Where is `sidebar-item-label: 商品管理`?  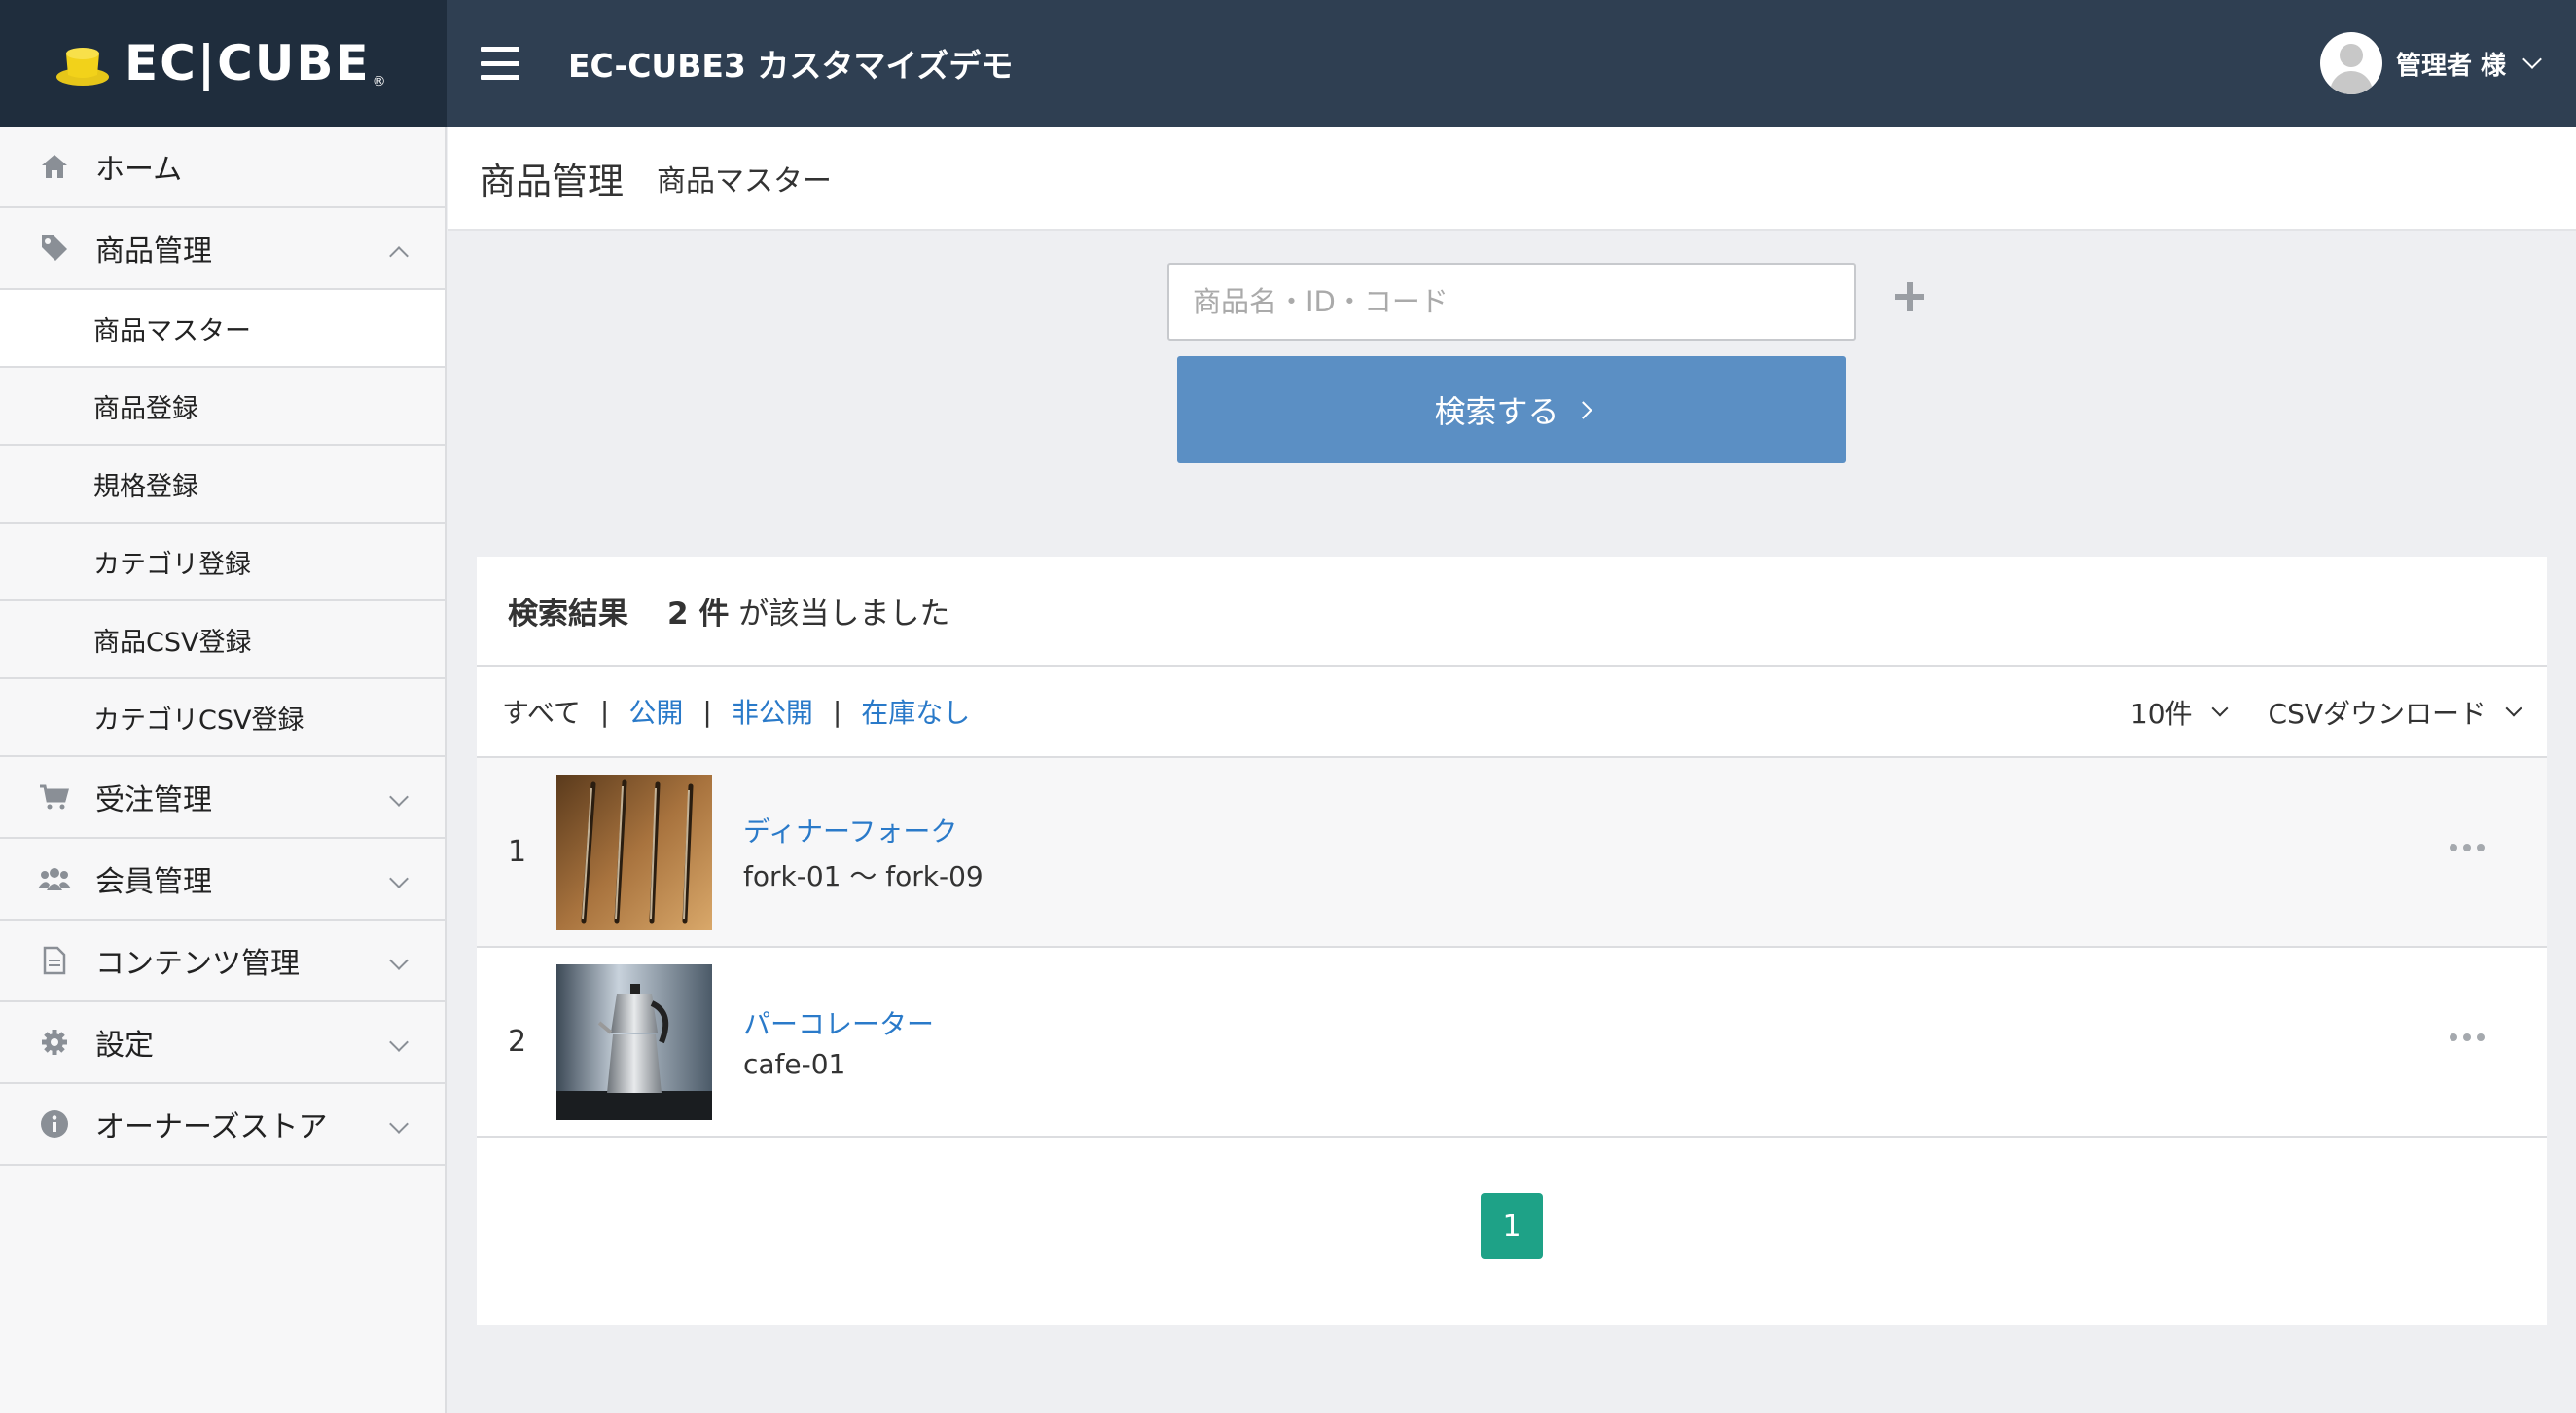
sidebar-item-label: 商品管理 is located at coordinates (153, 252).